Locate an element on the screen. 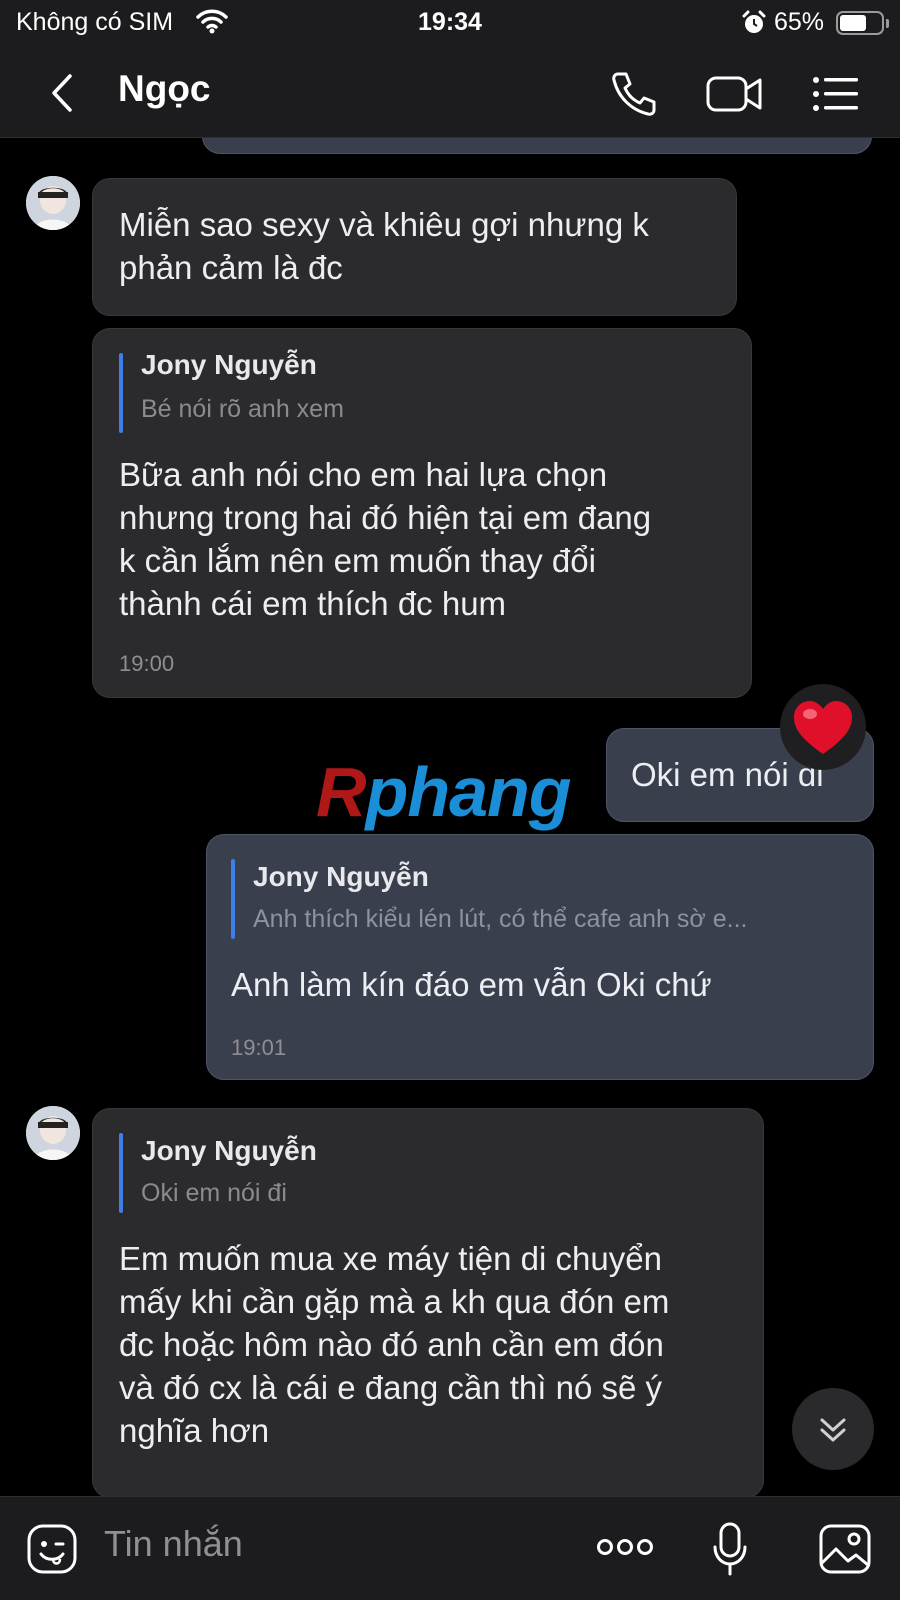  image-icon is located at coordinates (845, 1551).